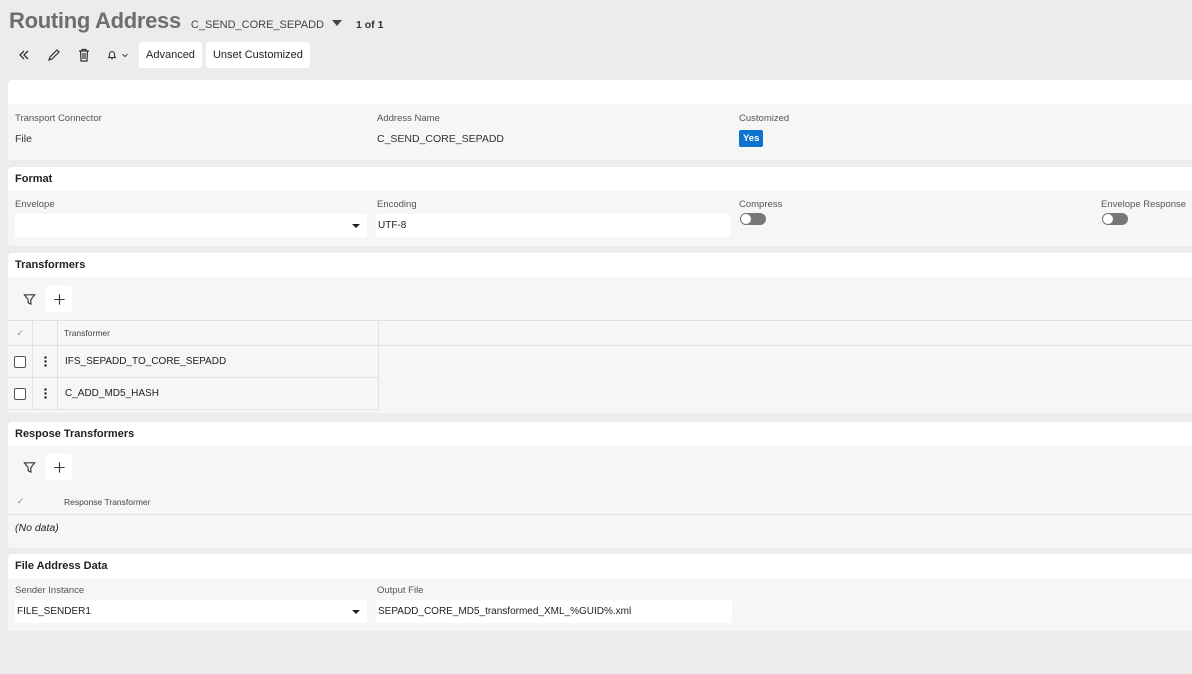 The height and width of the screenshot is (674, 1192). I want to click on response-transformer-column-header: Response Transformer, so click(107, 501).